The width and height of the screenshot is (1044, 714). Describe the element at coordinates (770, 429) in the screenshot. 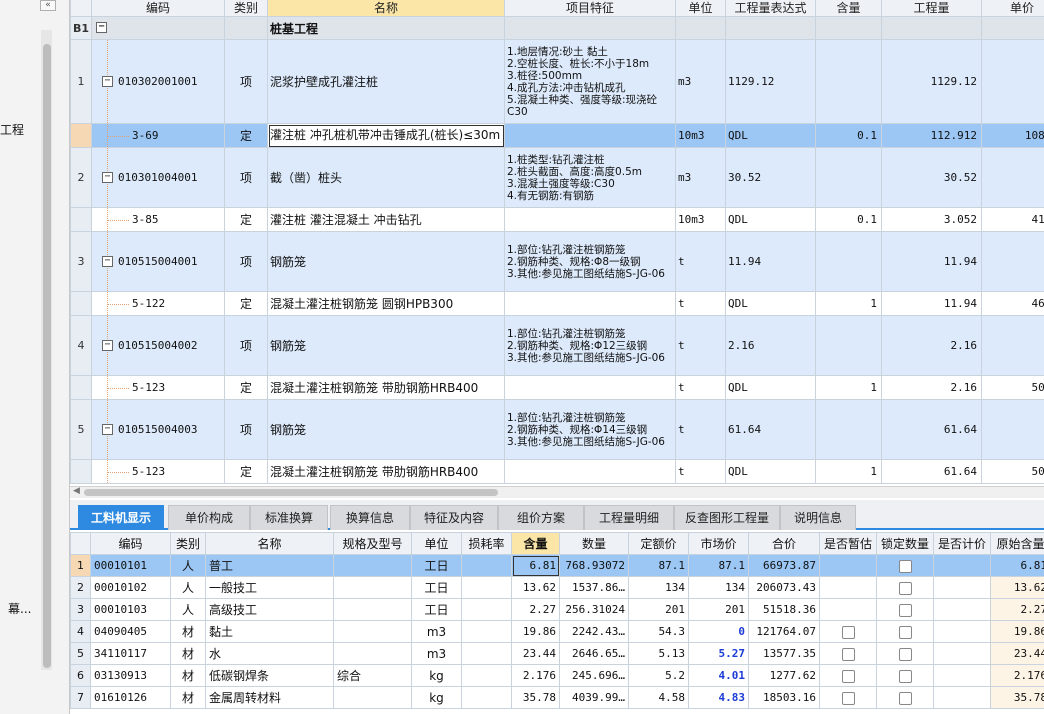

I see `quantity-expression: 61.64` at that location.